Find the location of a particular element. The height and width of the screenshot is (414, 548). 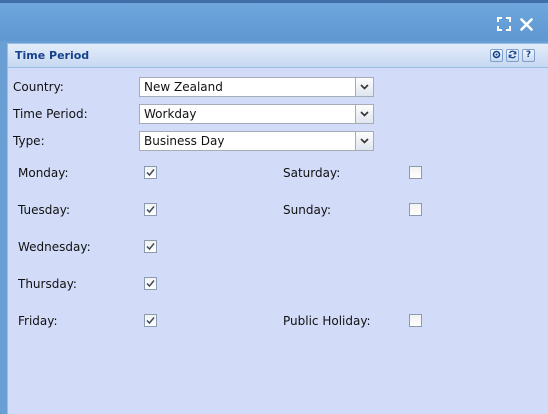

settings-tool-button is located at coordinates (496, 55).